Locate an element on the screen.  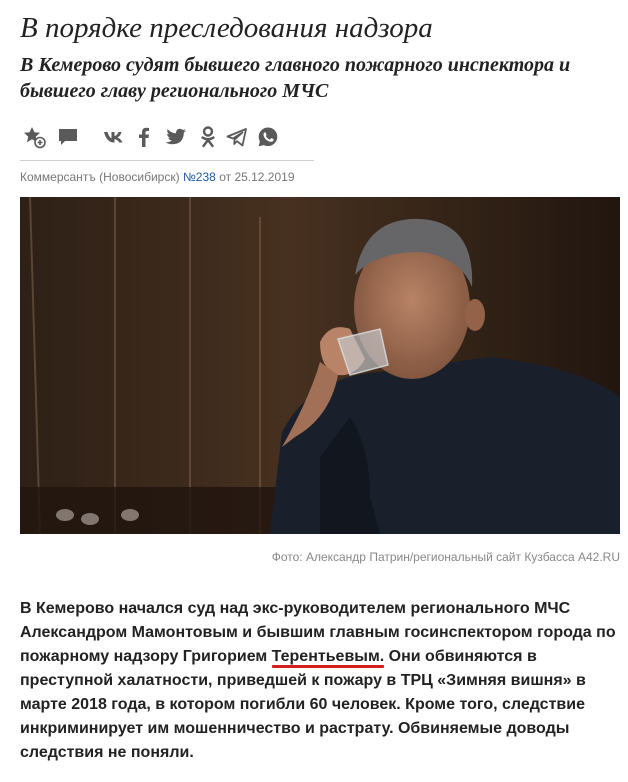
highlighted-name: Терентьевым. is located at coordinates (328, 658).